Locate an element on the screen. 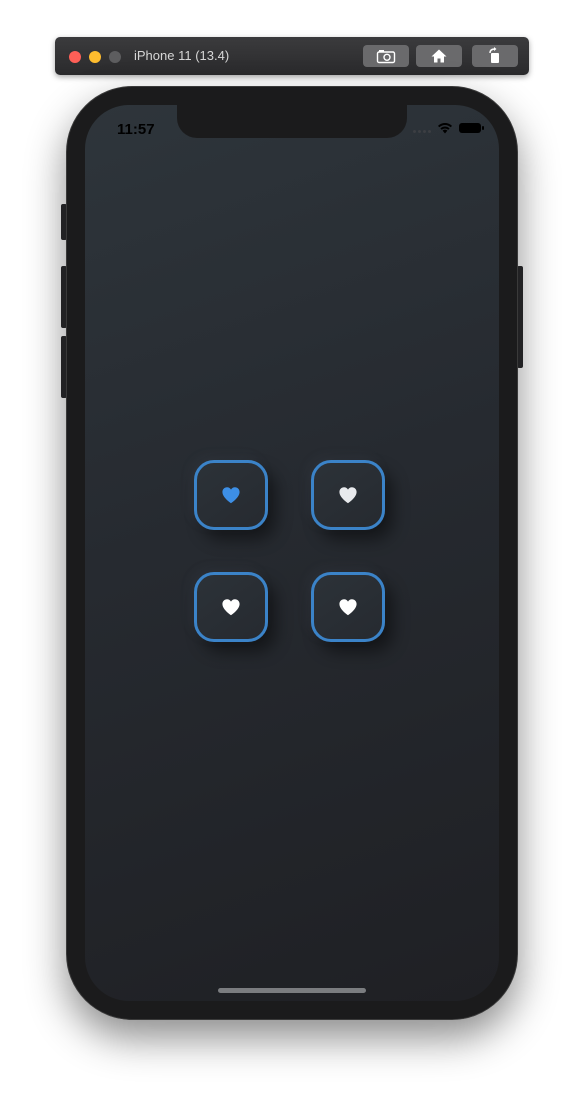  zoom-window-button is located at coordinates (115, 57).